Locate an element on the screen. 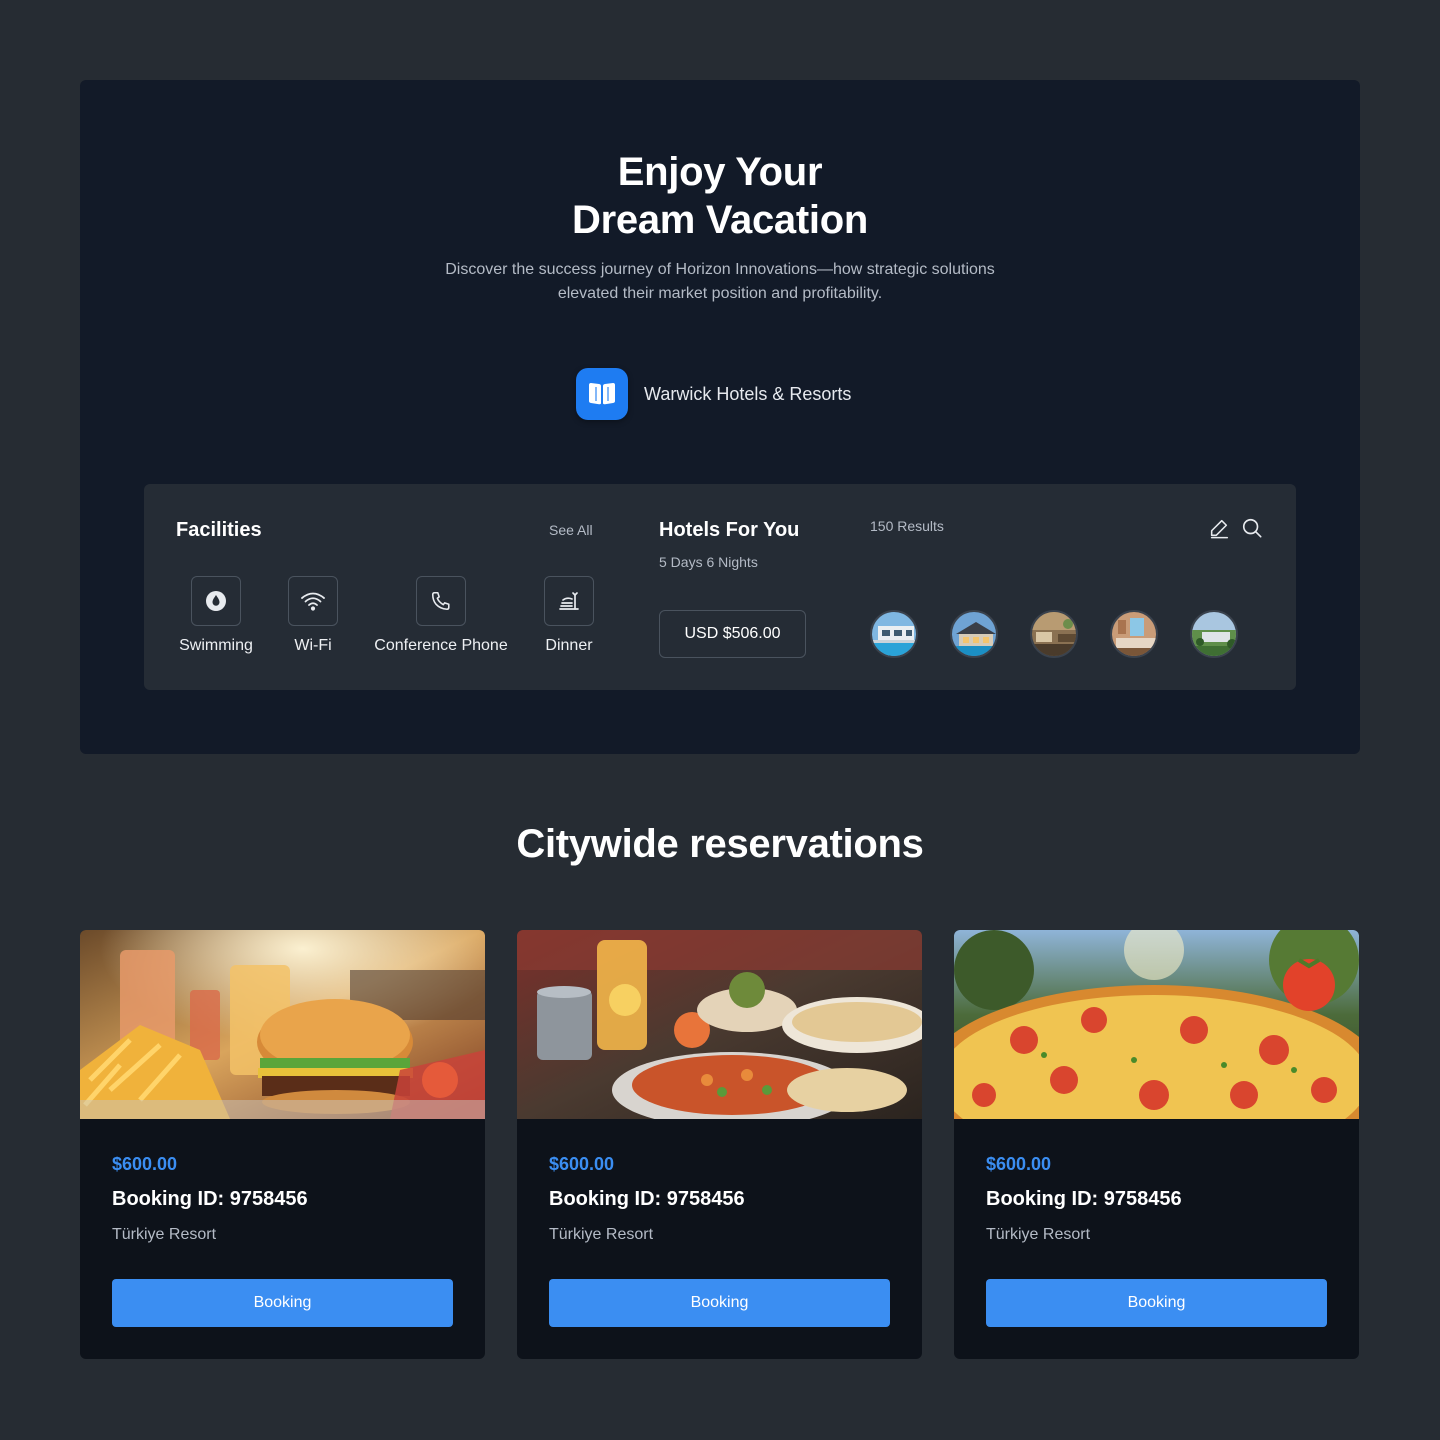  search-icon is located at coordinates (1252, 528).